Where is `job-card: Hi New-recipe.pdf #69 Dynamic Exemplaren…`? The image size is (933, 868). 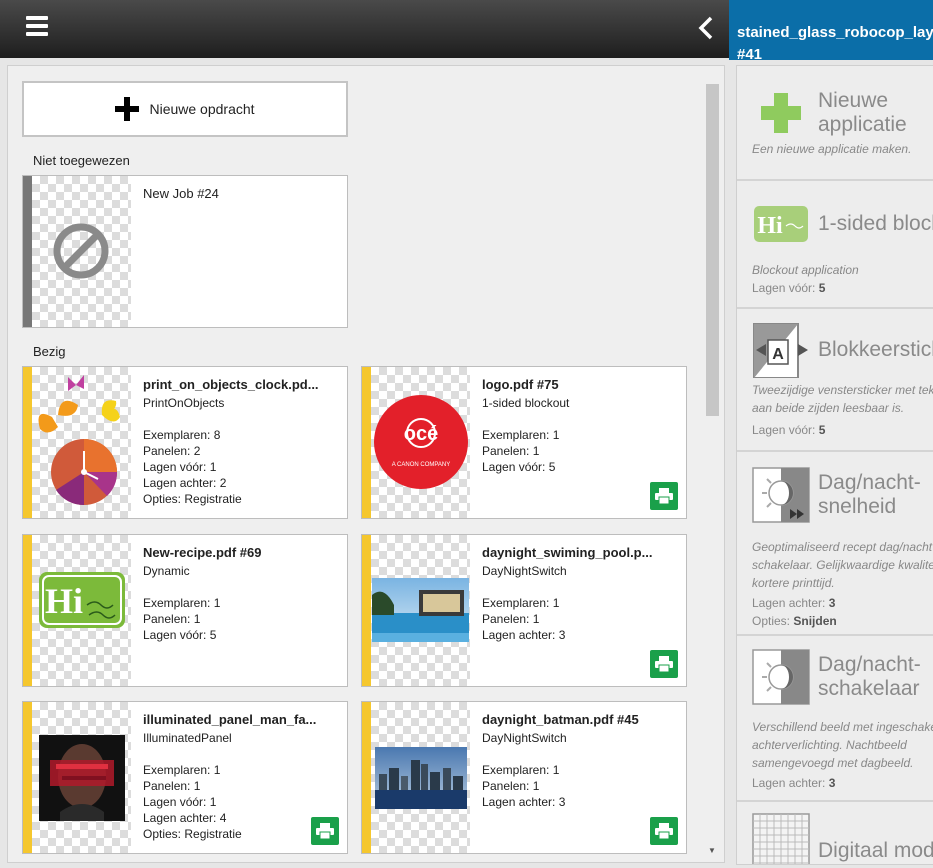
job-card: Hi New-recipe.pdf #69 Dynamic Exemplaren… is located at coordinates (185, 610).